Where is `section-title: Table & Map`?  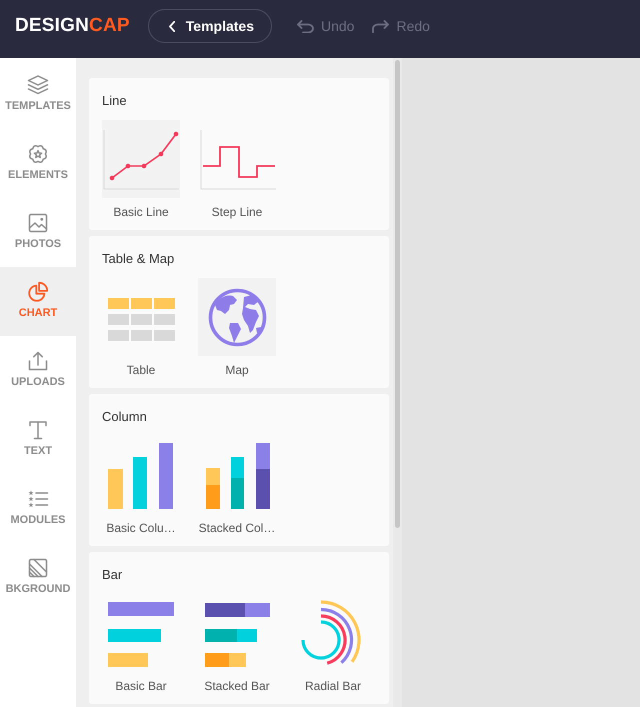 section-title: Table & Map is located at coordinates (139, 259).